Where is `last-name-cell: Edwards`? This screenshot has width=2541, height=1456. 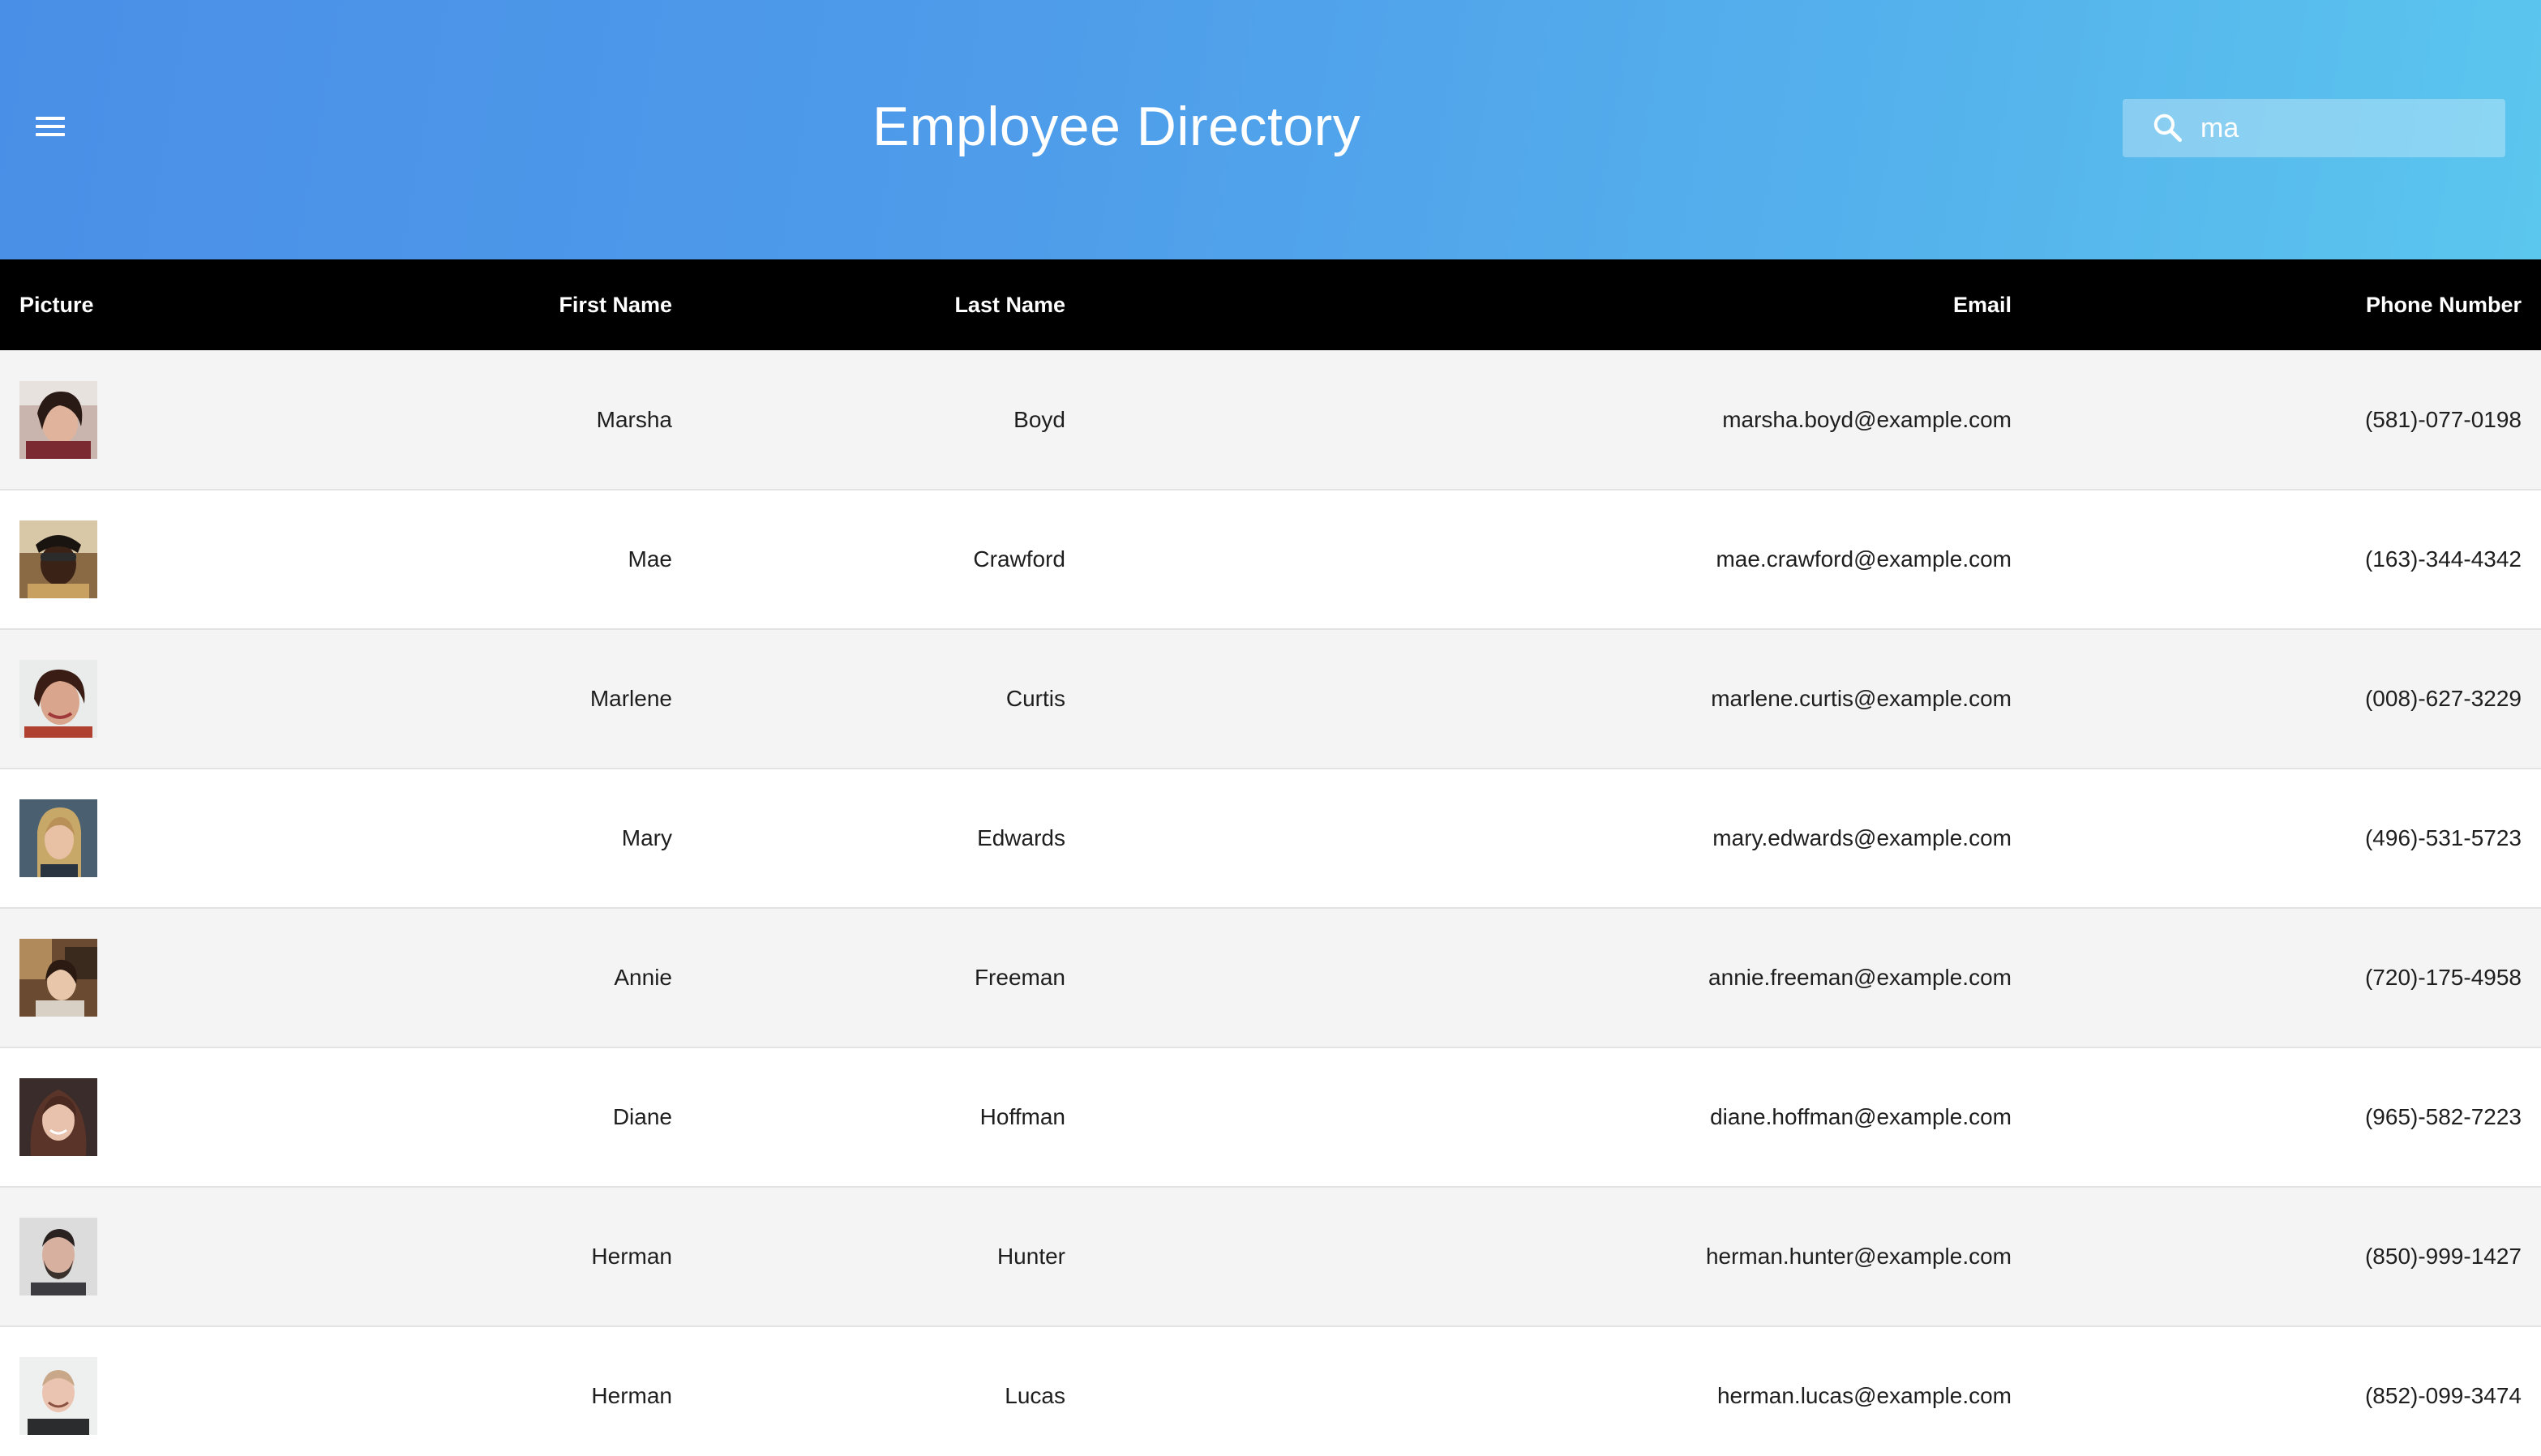
last-name-cell: Edwards is located at coordinates (1021, 838).